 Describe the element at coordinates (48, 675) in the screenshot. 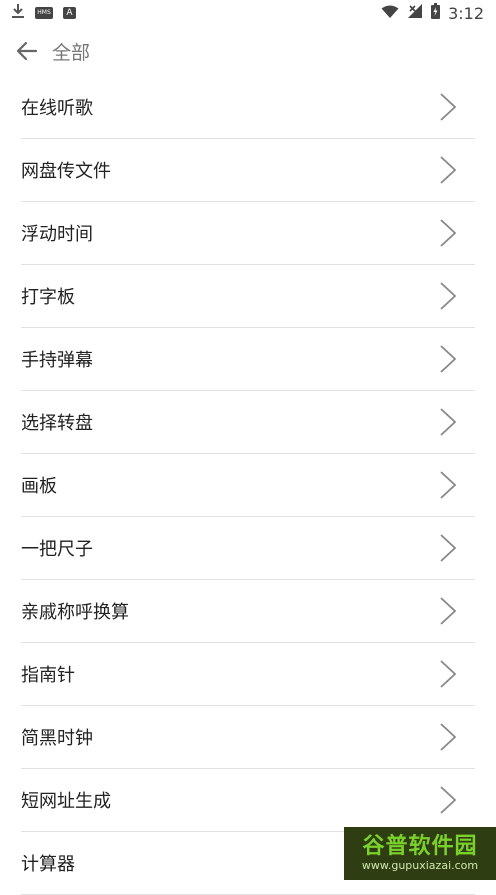

I see `list-item-label: 指南针` at that location.